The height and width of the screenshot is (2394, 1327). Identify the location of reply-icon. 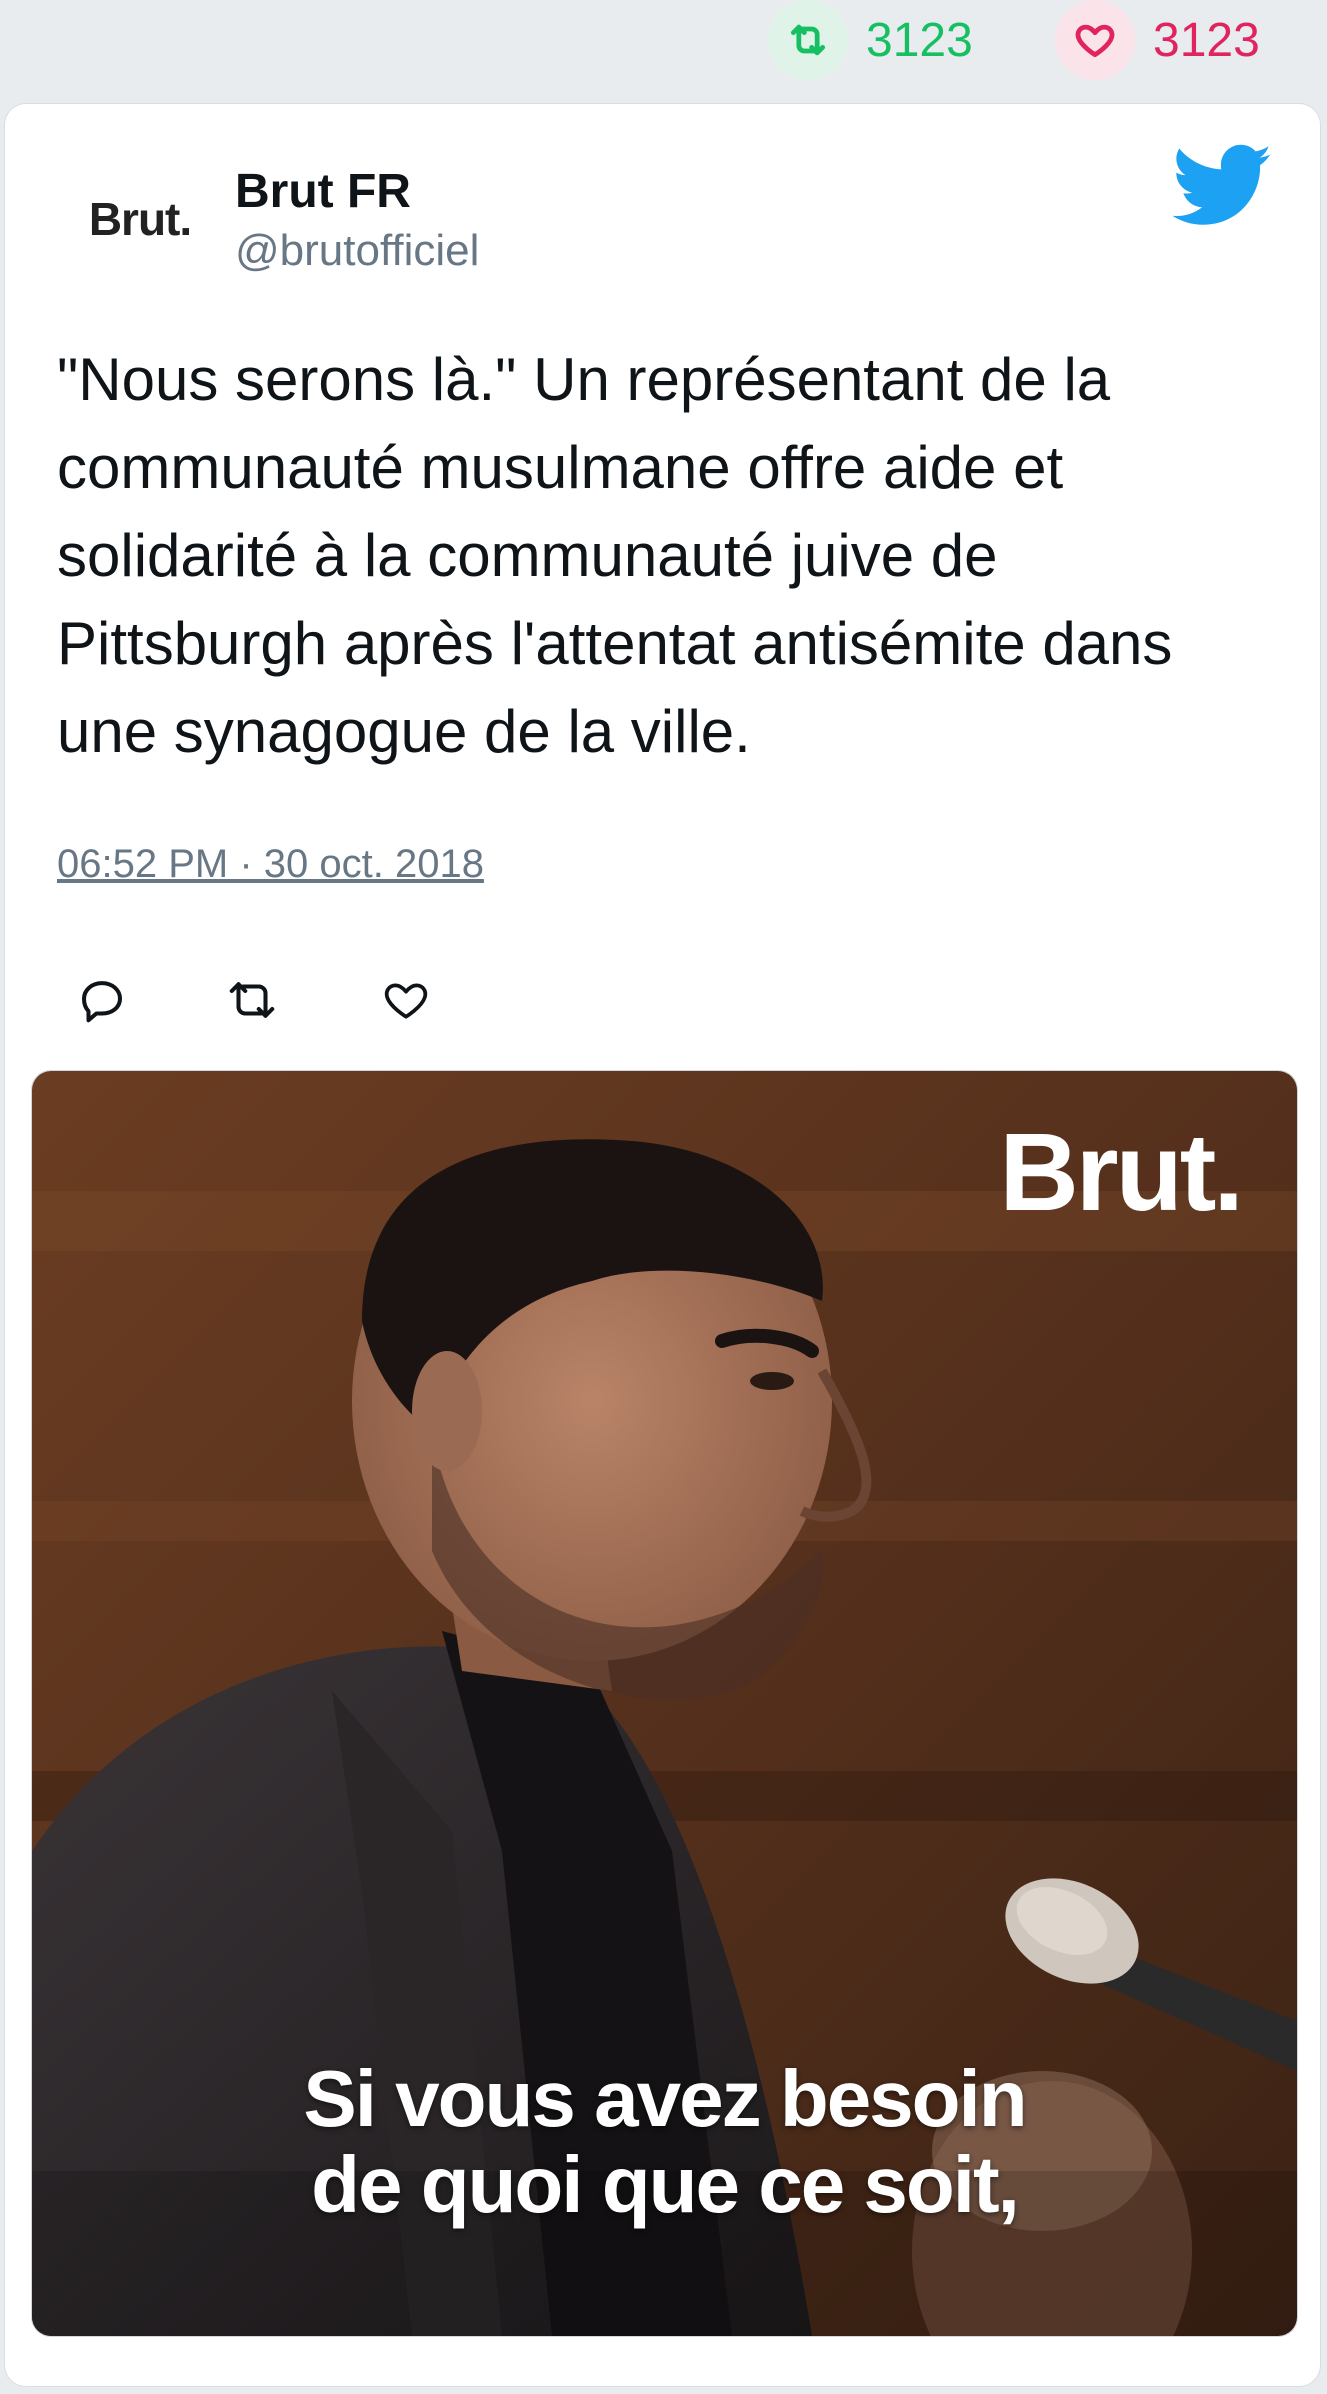
(102, 1002).